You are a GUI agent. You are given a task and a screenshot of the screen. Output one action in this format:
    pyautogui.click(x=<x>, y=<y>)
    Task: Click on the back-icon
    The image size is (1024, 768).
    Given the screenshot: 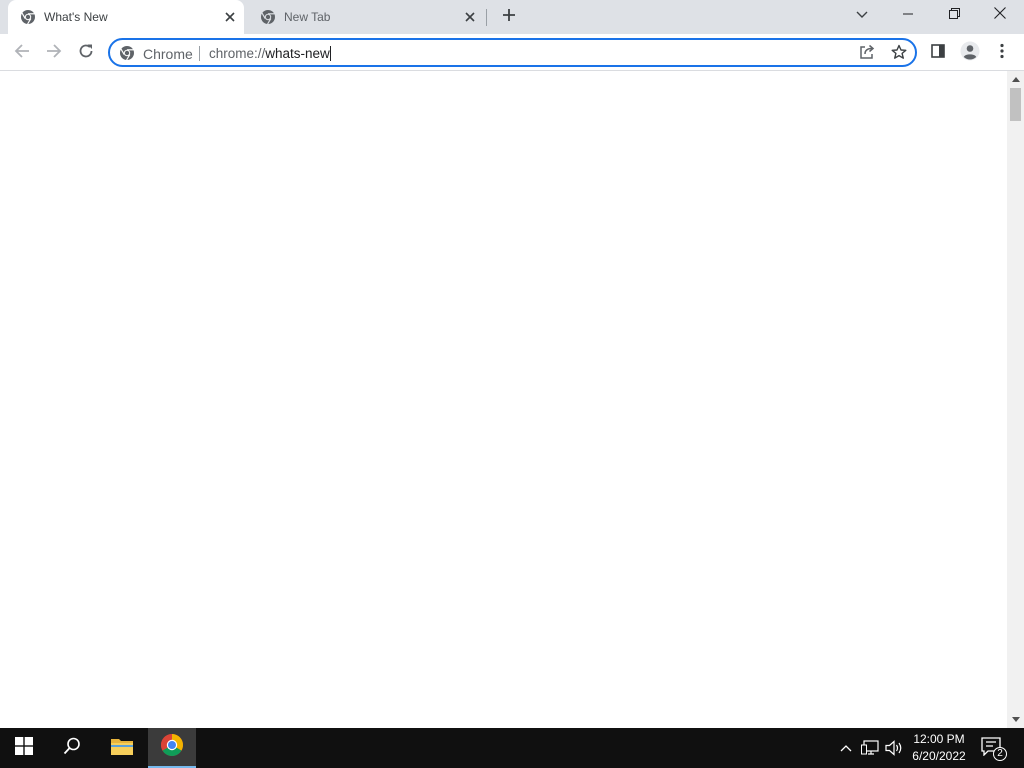 What is the action you would take?
    pyautogui.click(x=22, y=53)
    